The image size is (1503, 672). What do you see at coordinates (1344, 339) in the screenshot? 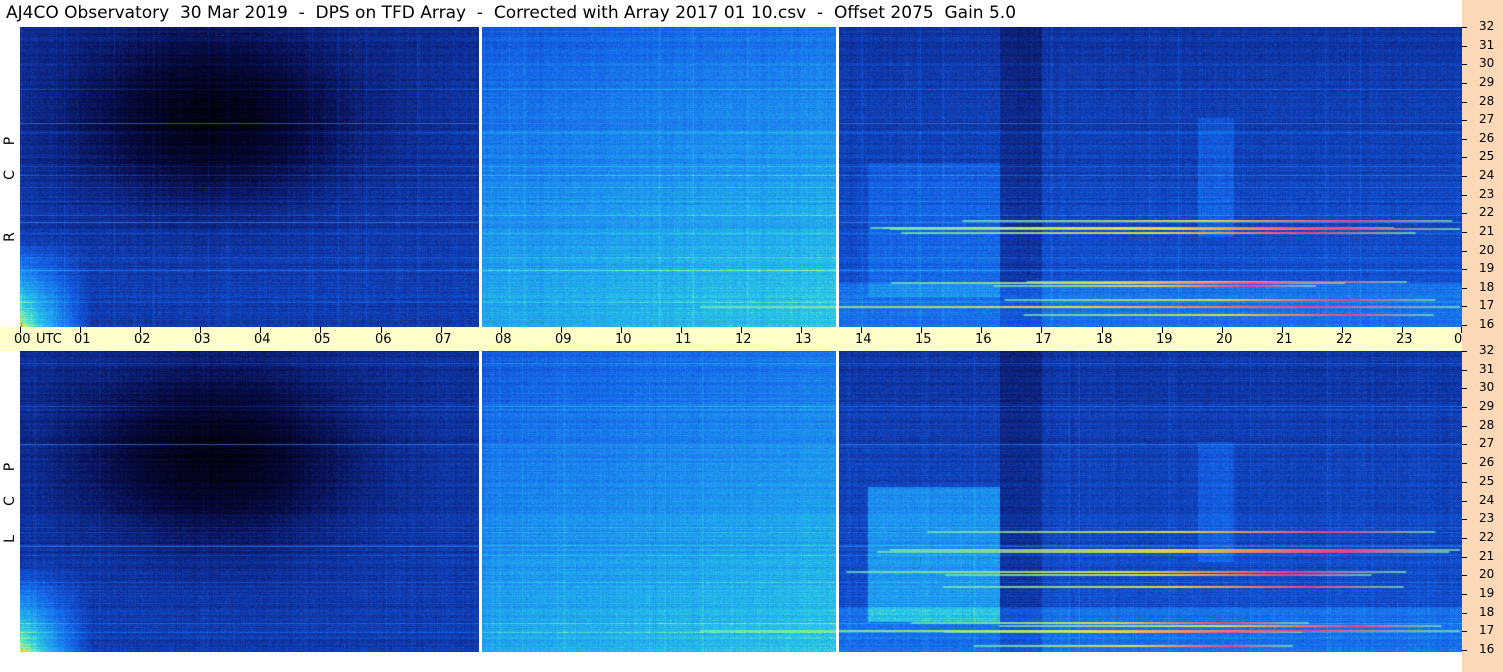
I see `utc-tick-label: 22` at bounding box center [1344, 339].